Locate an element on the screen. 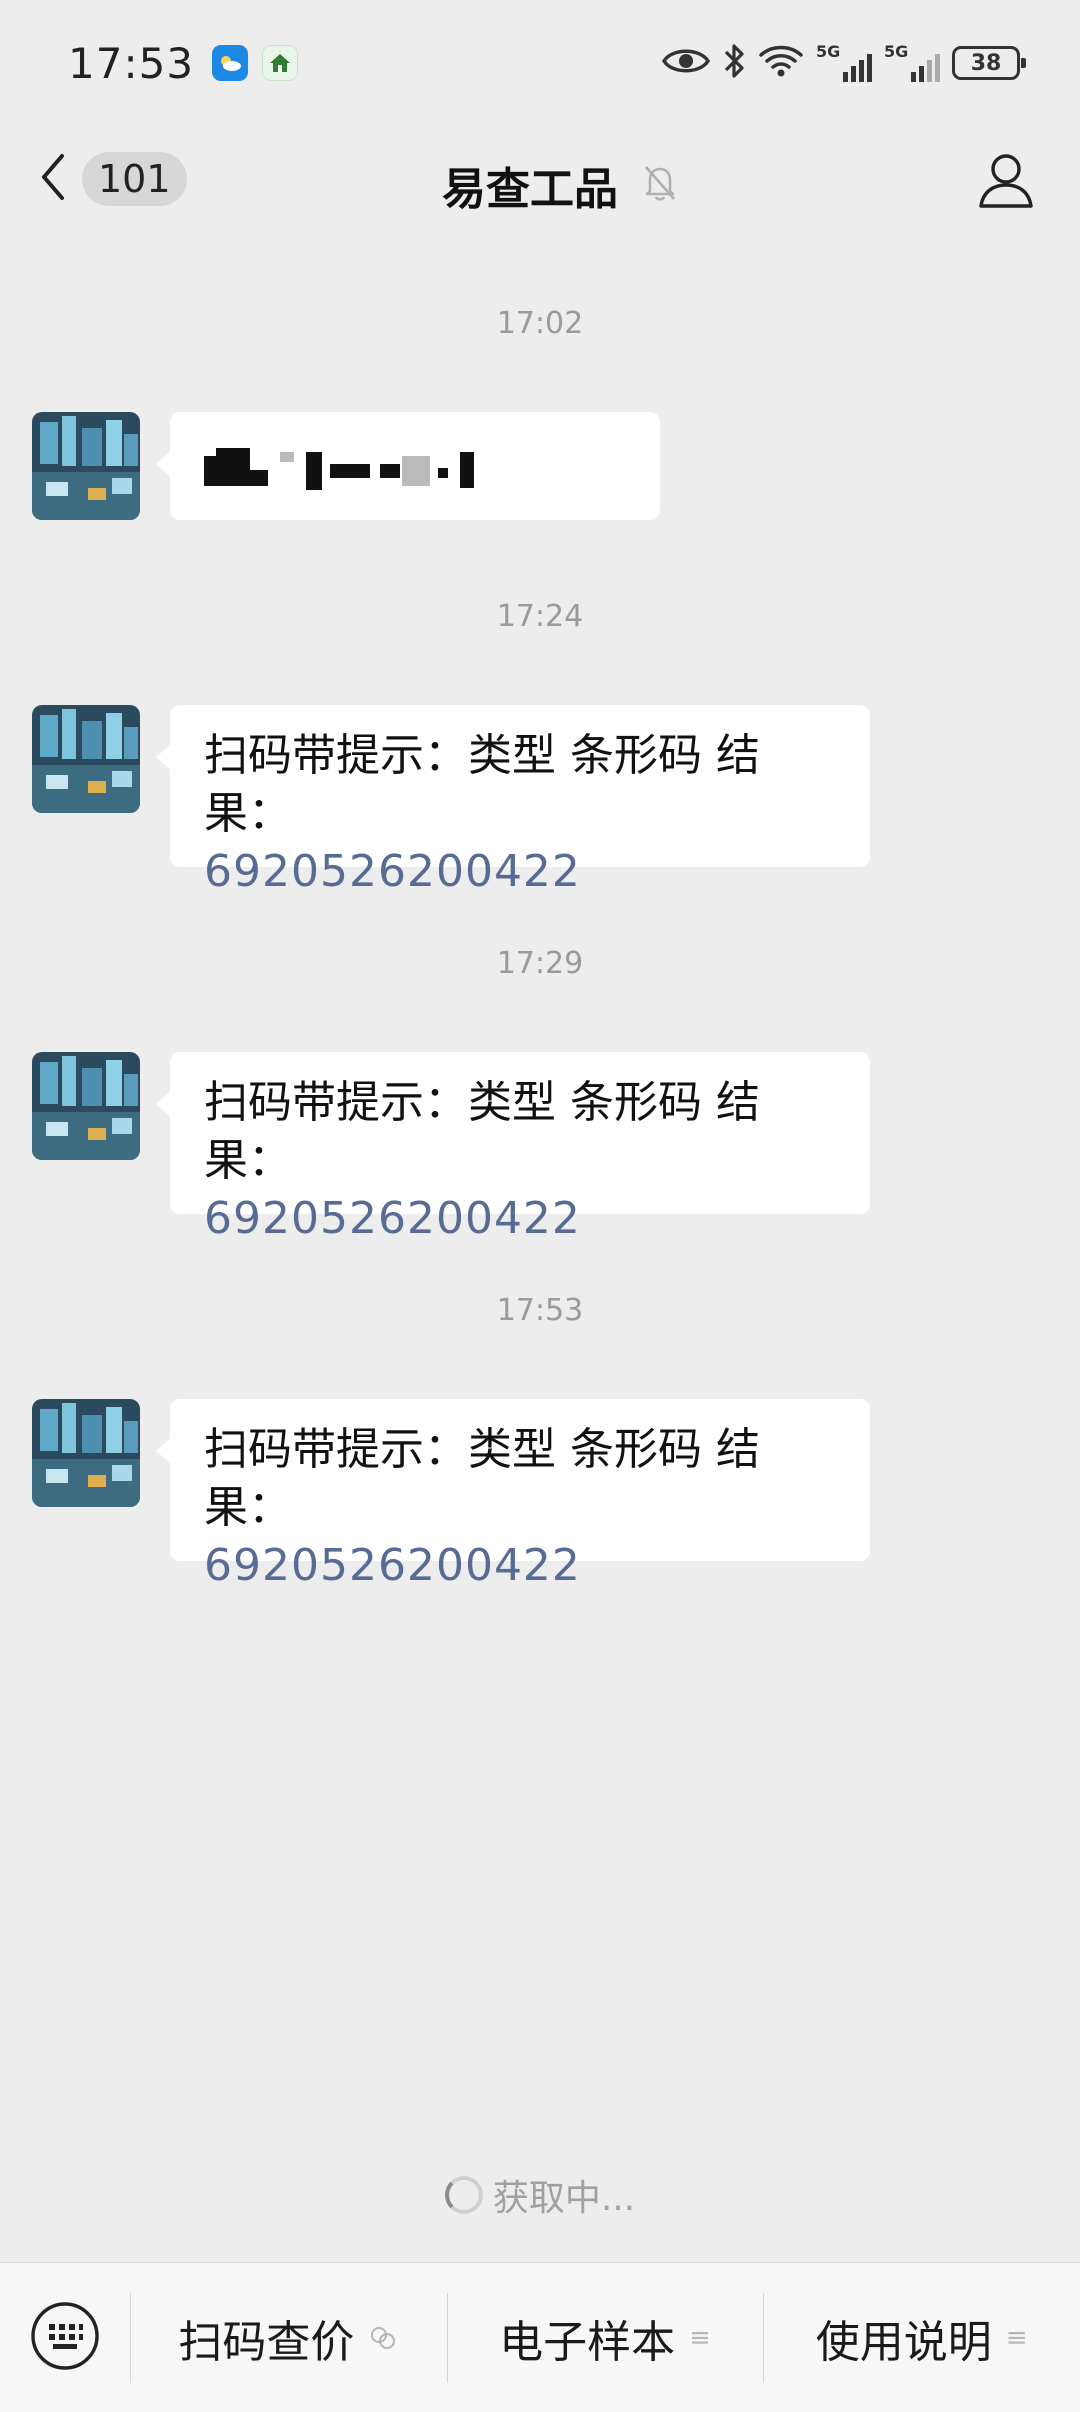 The width and height of the screenshot is (1080, 2412). message-bubble-redacted is located at coordinates (408, 466).